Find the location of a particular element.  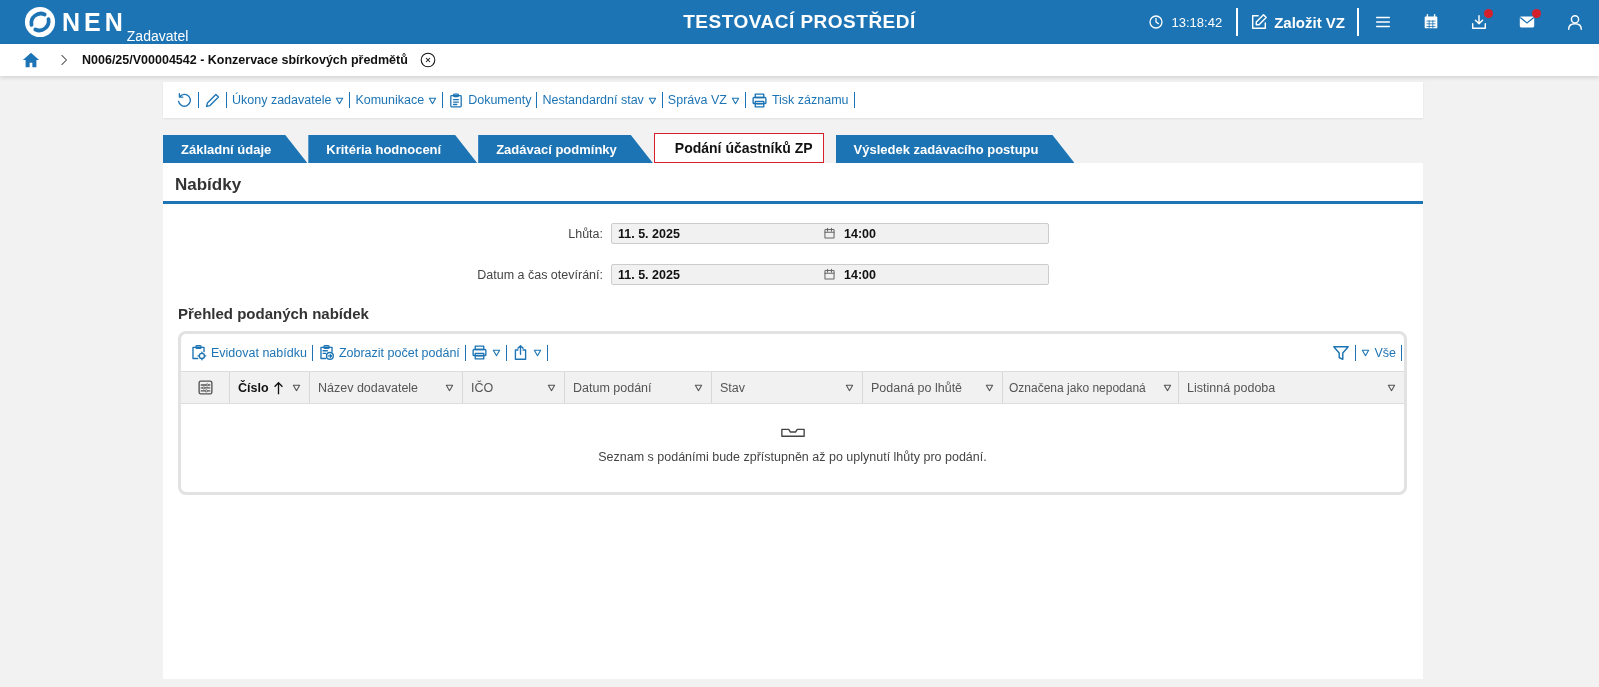

sliders-icon is located at coordinates (205, 387).